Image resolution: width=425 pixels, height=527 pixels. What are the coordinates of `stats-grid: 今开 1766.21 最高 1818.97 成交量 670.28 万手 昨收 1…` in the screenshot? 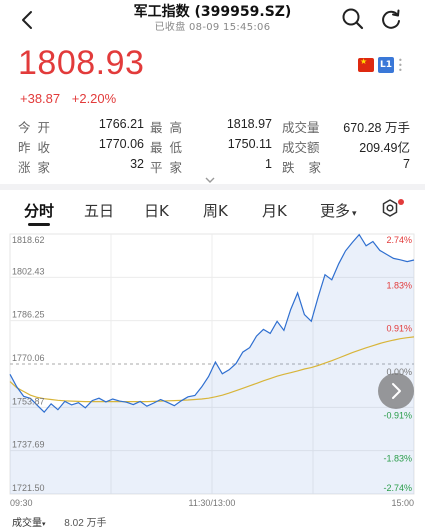 It's located at (214, 147).